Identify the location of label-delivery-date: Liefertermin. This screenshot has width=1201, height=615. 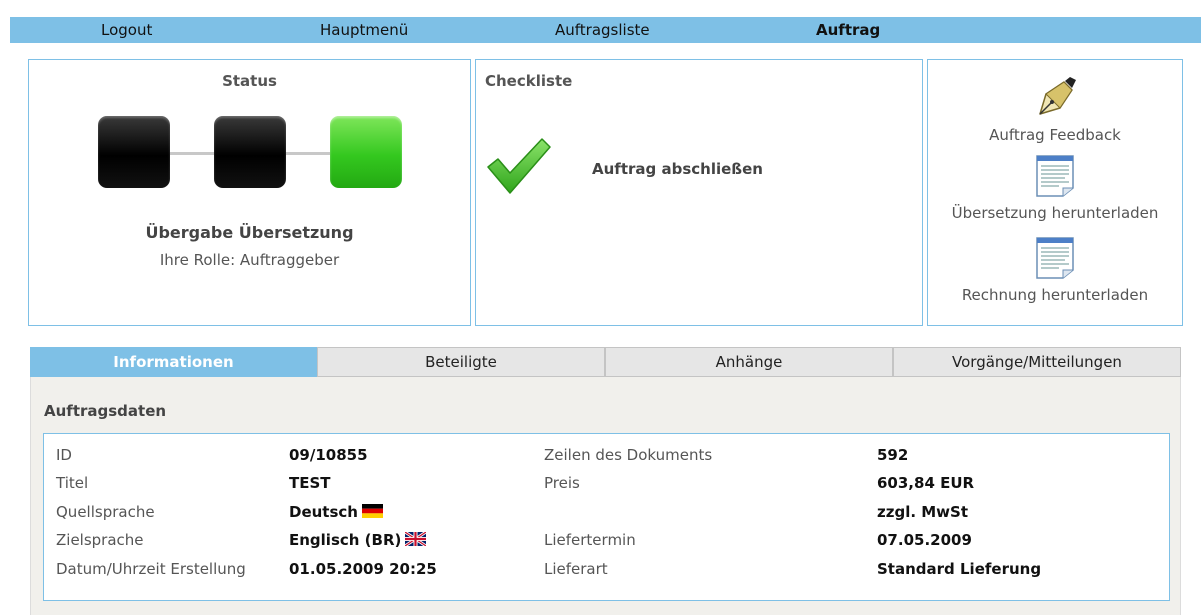
(590, 540).